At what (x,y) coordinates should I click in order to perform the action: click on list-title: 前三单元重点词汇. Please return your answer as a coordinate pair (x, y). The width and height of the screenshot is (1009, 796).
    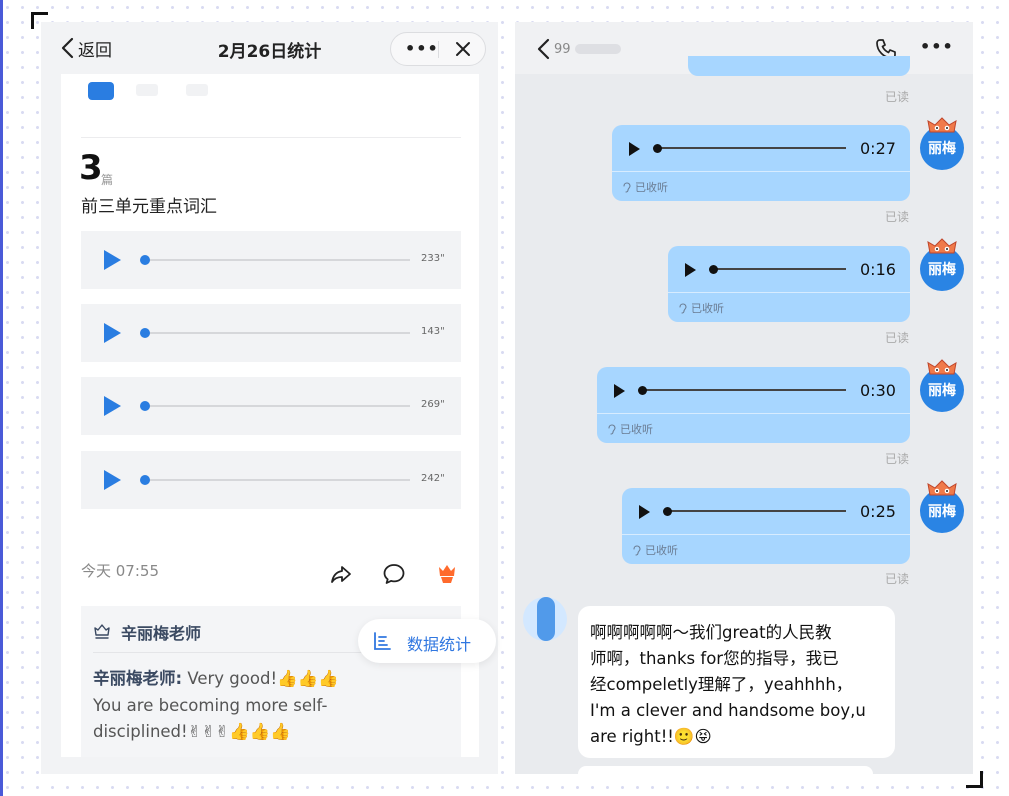
    Looking at the image, I should click on (149, 207).